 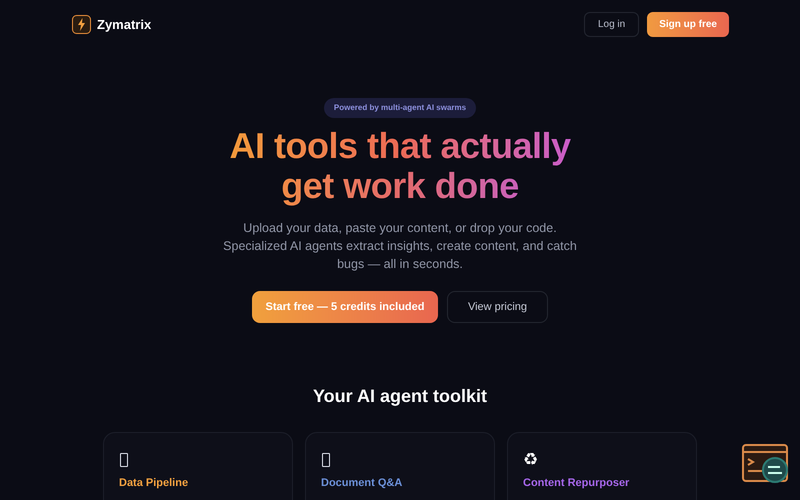 What do you see at coordinates (153, 483) in the screenshot?
I see `card-title: Data Pipeline` at bounding box center [153, 483].